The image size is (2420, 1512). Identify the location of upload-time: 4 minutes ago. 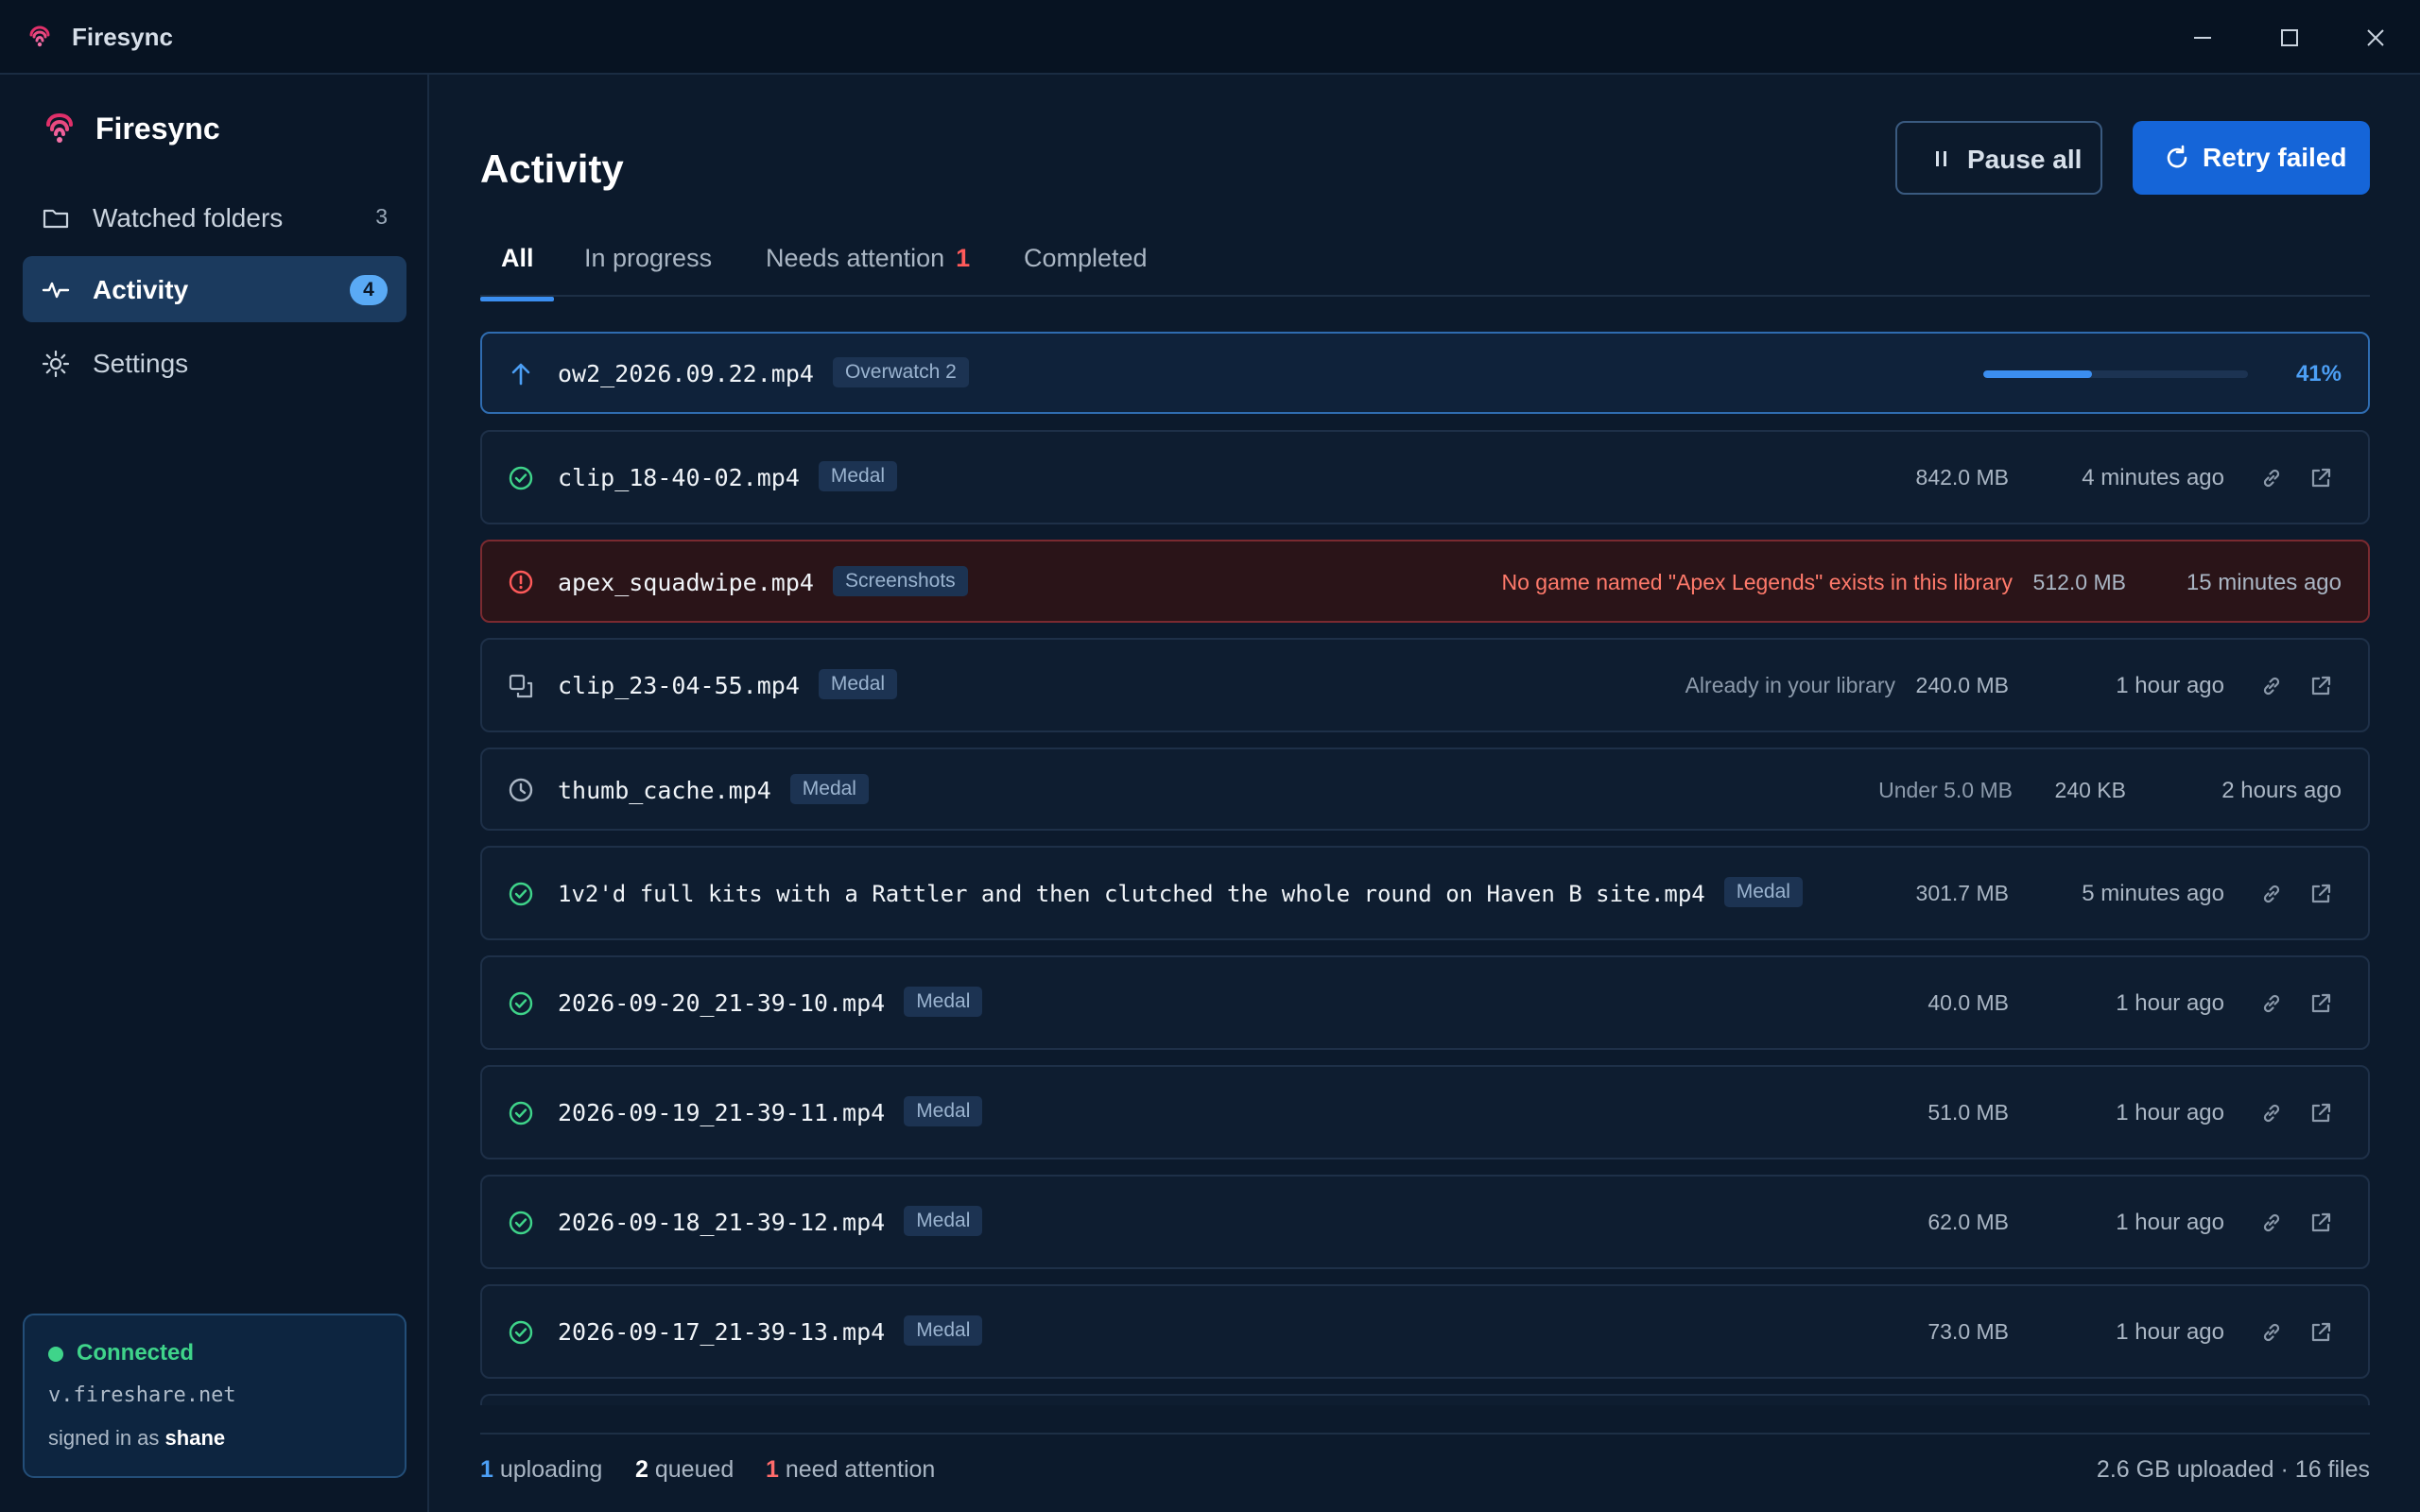
(2153, 477).